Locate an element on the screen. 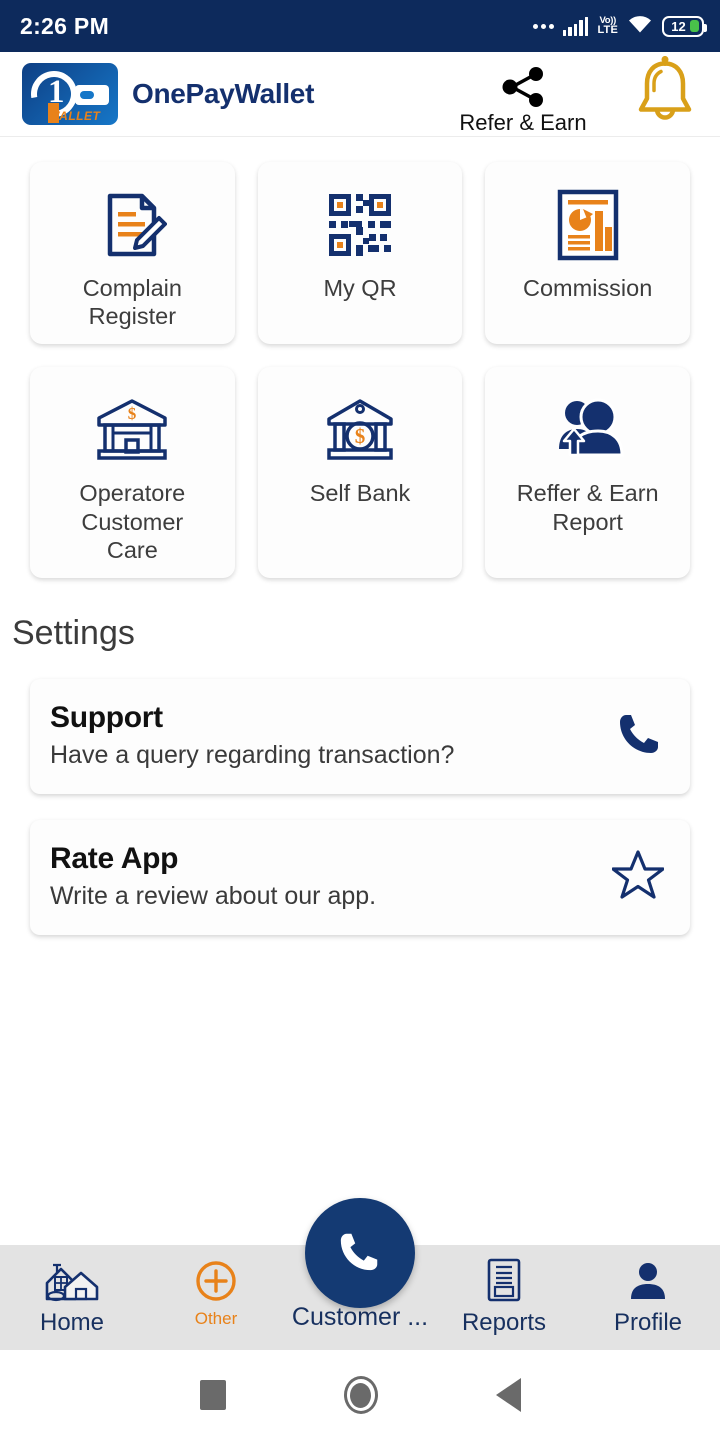 This screenshot has width=720, height=1440. refer-and-earn-label: Refer & Earn is located at coordinates (523, 122).